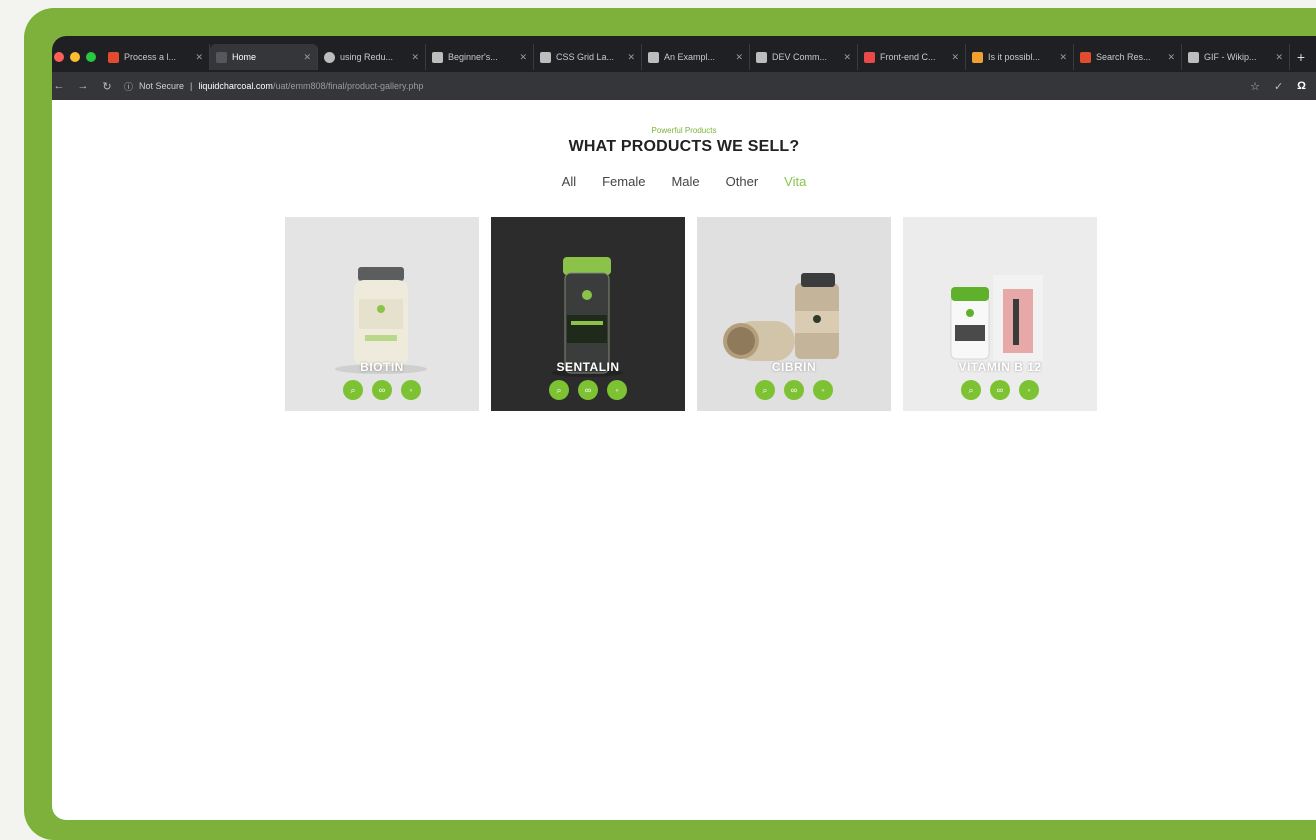 Image resolution: width=1316 pixels, height=840 pixels. I want to click on section-eyebrow: Powerful Products, so click(684, 130).